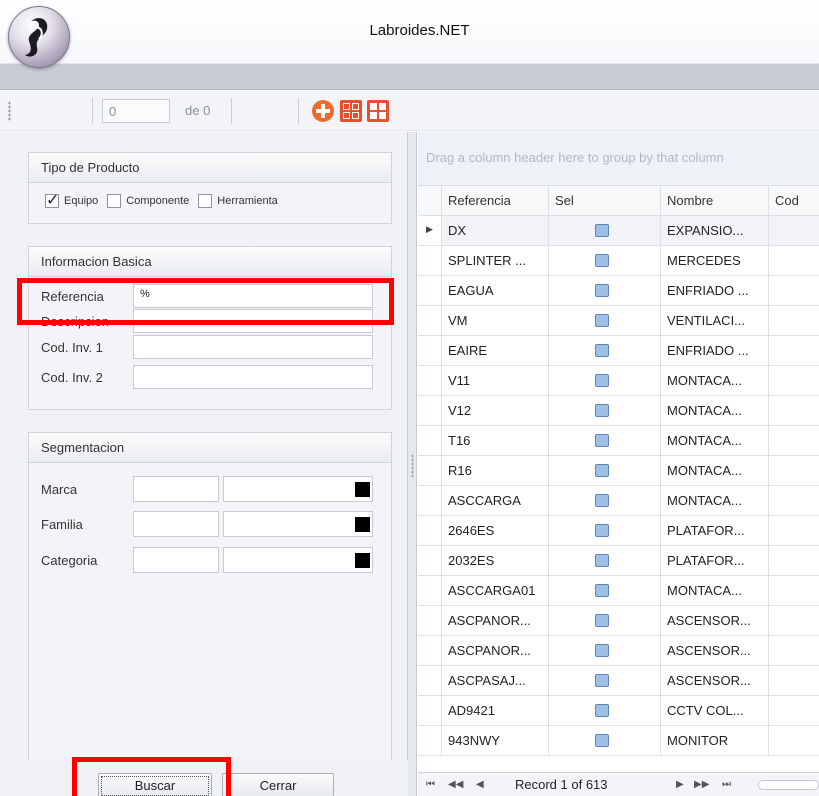 The image size is (819, 796). Describe the element at coordinates (715, 260) in the screenshot. I see `cell-nombre: MERCEDES` at that location.